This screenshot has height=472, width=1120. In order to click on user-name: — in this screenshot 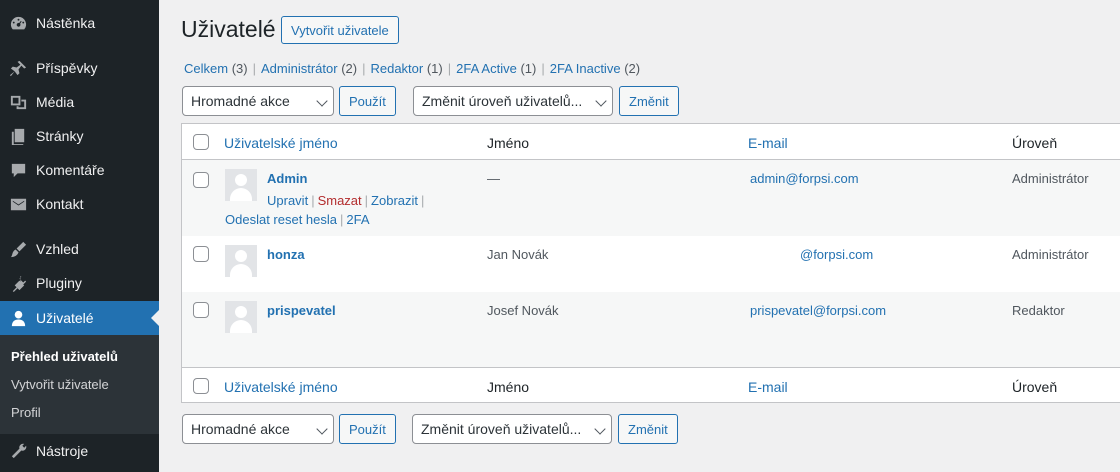, I will do `click(493, 178)`.